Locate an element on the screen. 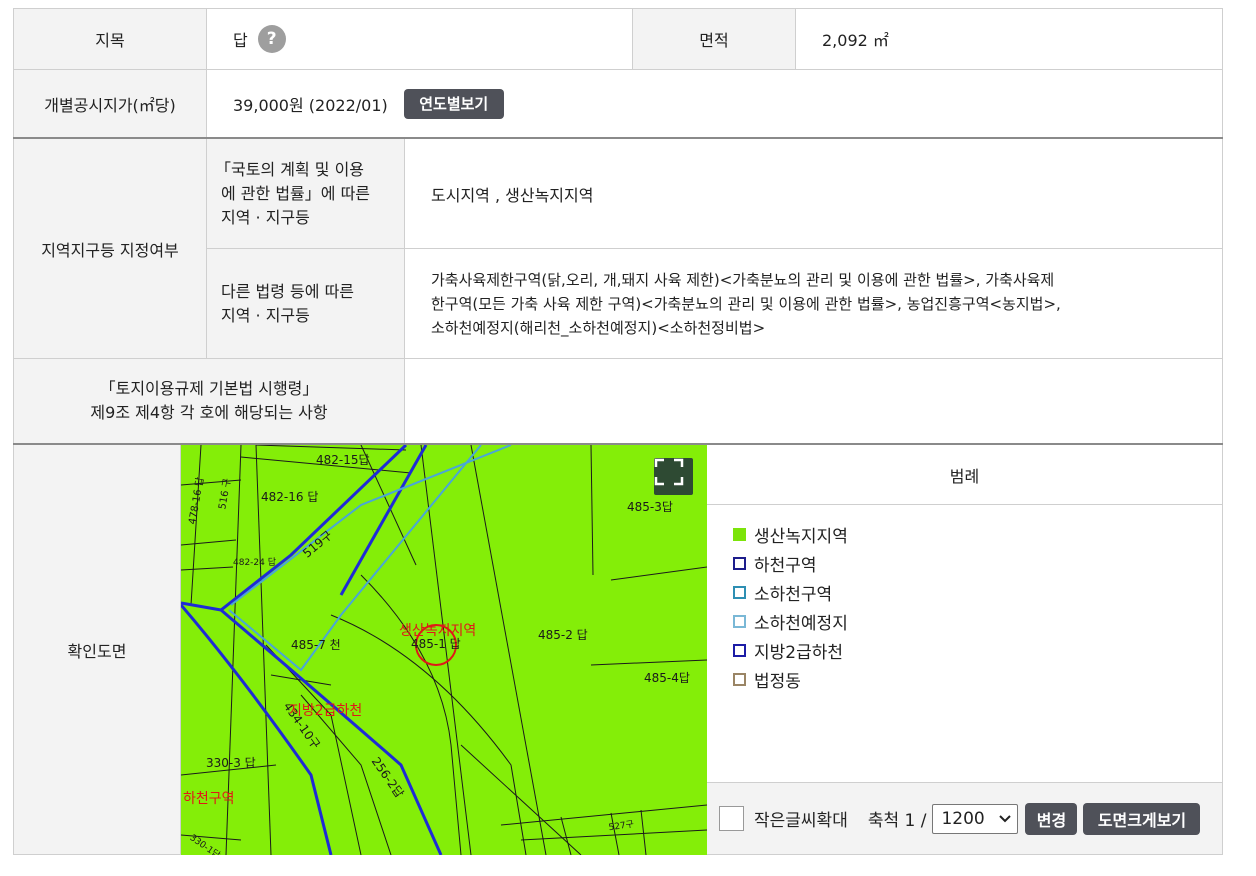  zone-sub1-label-line1: 「국토의 계획 및 이용 is located at coordinates (290, 169).